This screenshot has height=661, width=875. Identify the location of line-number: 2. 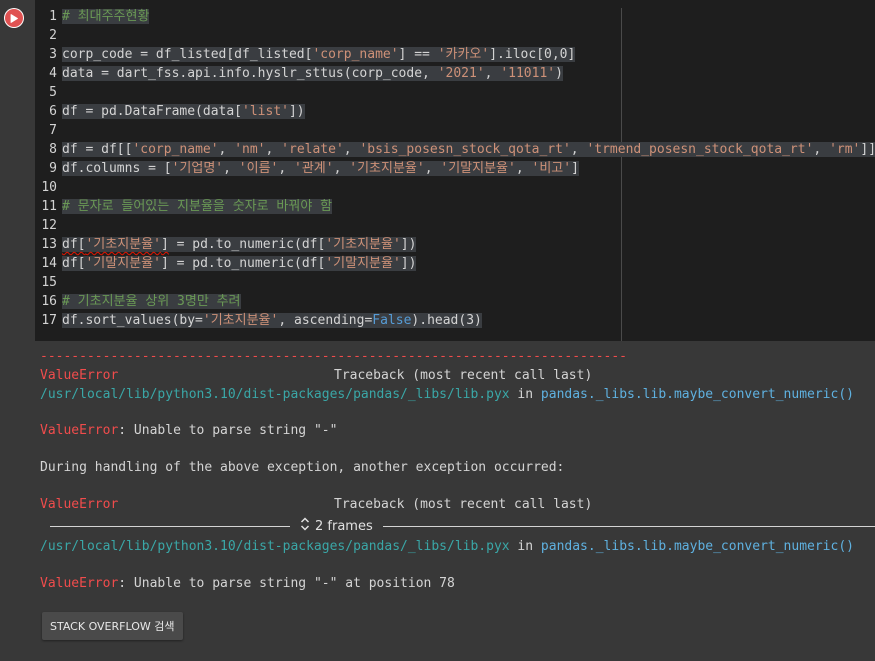
(53, 35).